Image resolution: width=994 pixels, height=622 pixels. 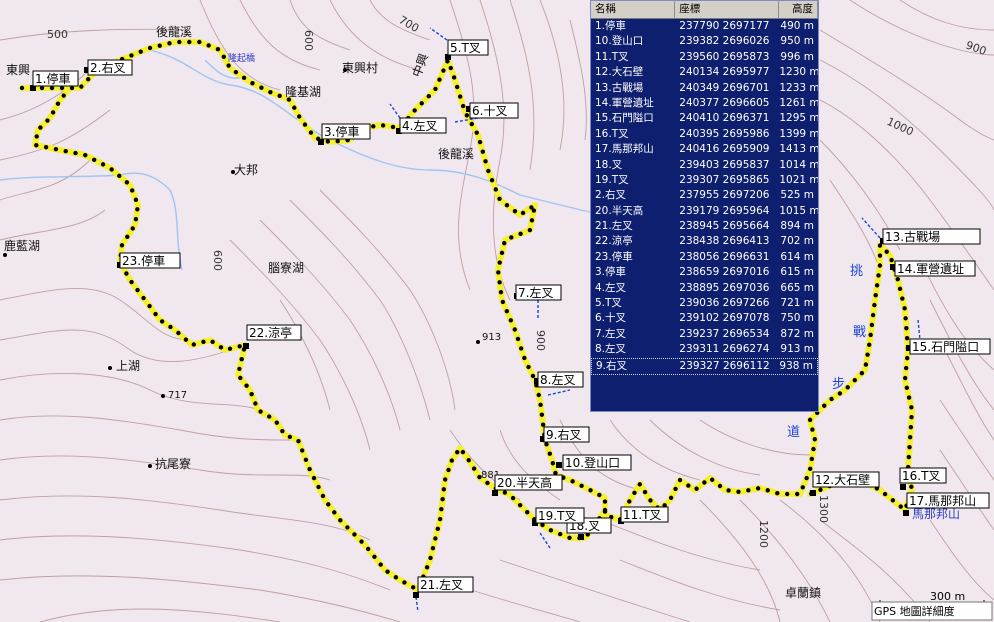 I want to click on waypoint-15: 15.石門隘口, so click(x=948, y=346).